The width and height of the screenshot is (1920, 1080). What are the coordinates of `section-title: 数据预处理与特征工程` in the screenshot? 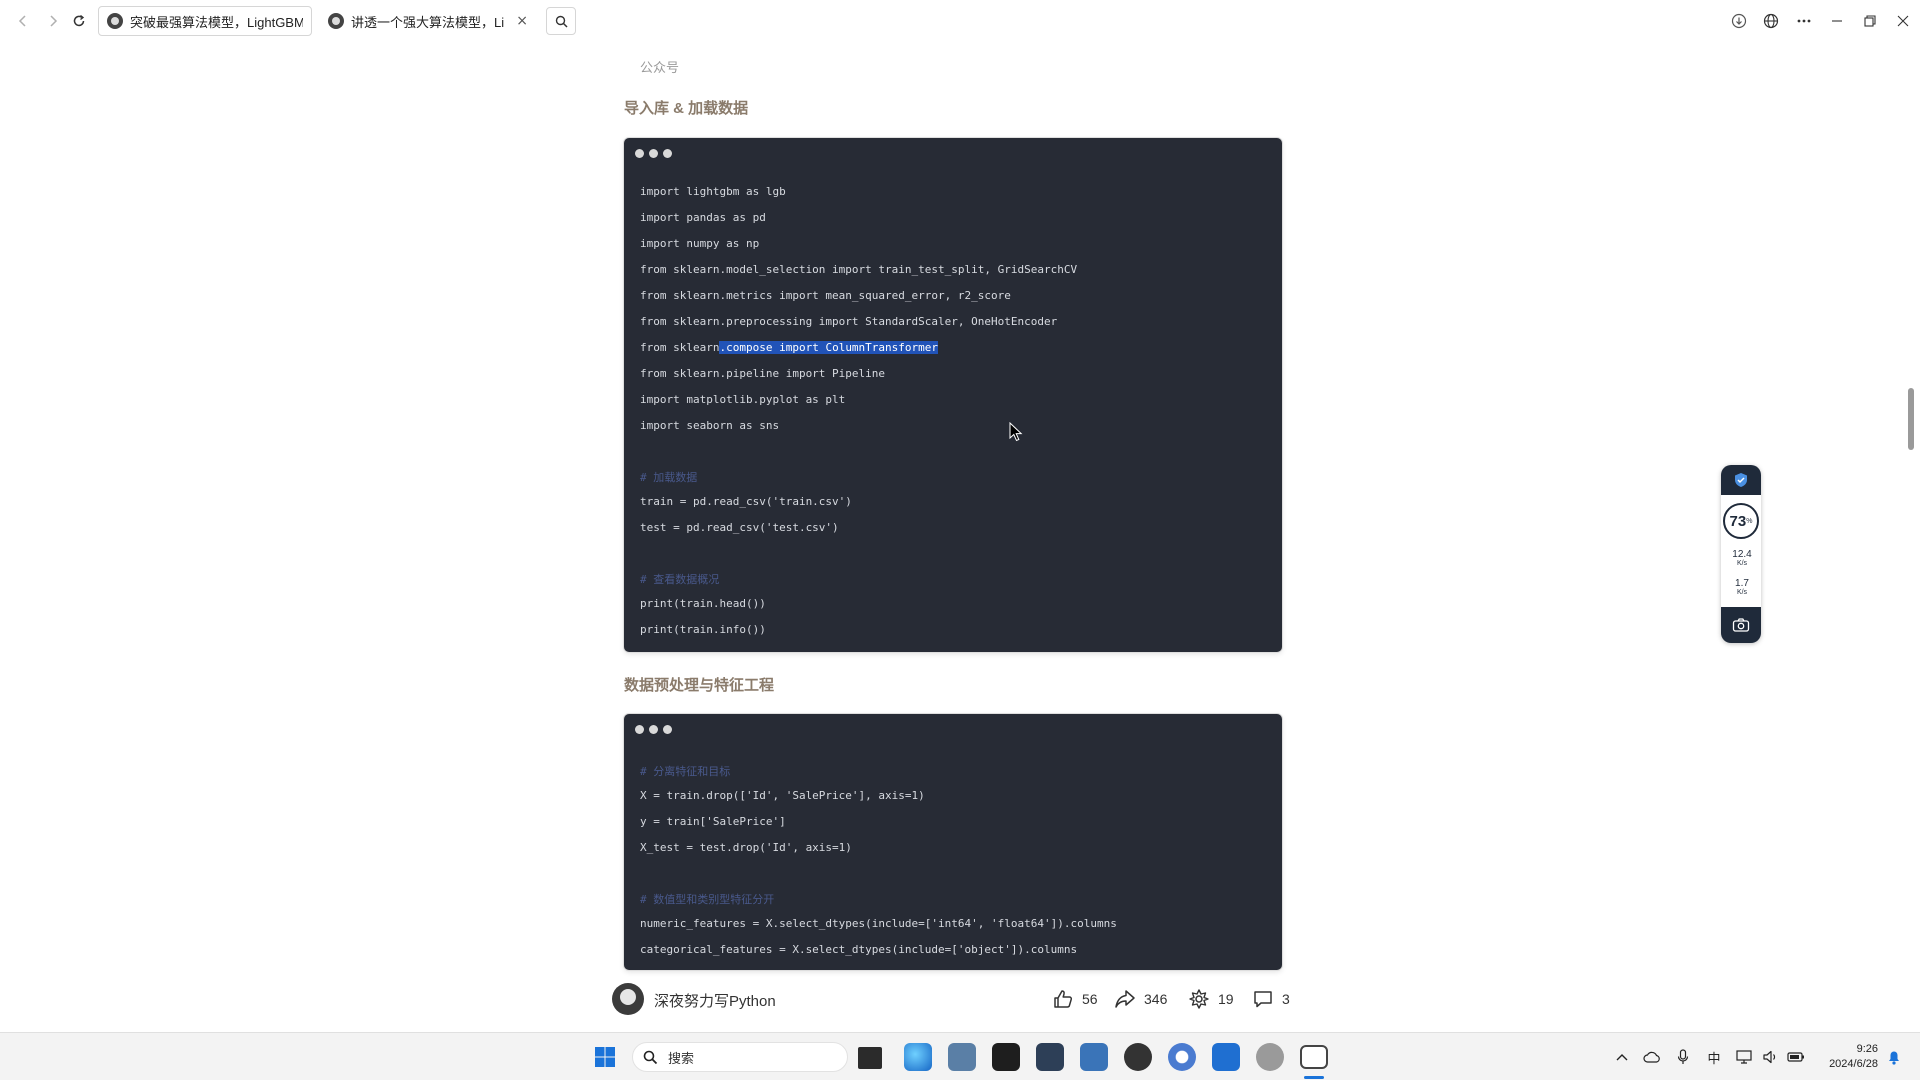 It's located at (699, 685).